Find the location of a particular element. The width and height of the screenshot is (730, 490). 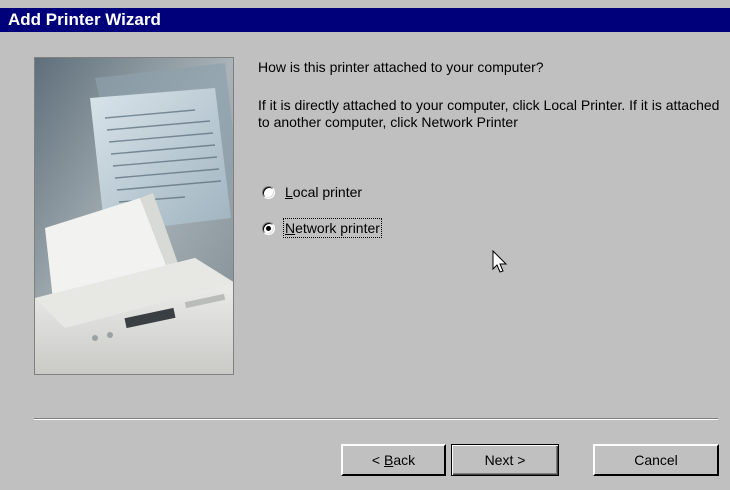

network-printer-label: Network printer is located at coordinates (332, 228).